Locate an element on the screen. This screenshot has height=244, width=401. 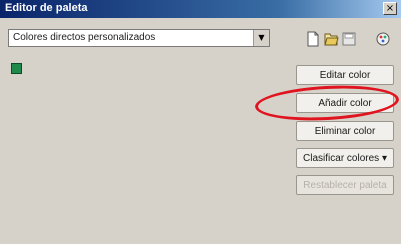
color-swatch is located at coordinates (16, 68).